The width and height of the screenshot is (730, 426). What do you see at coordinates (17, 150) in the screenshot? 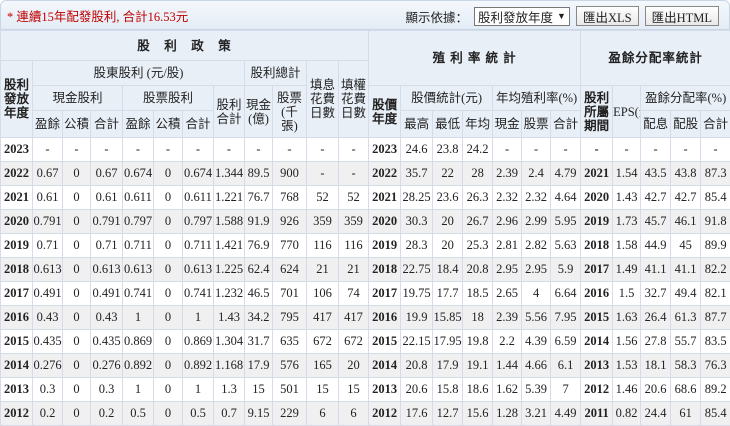
I see `table-cell: 2023` at bounding box center [17, 150].